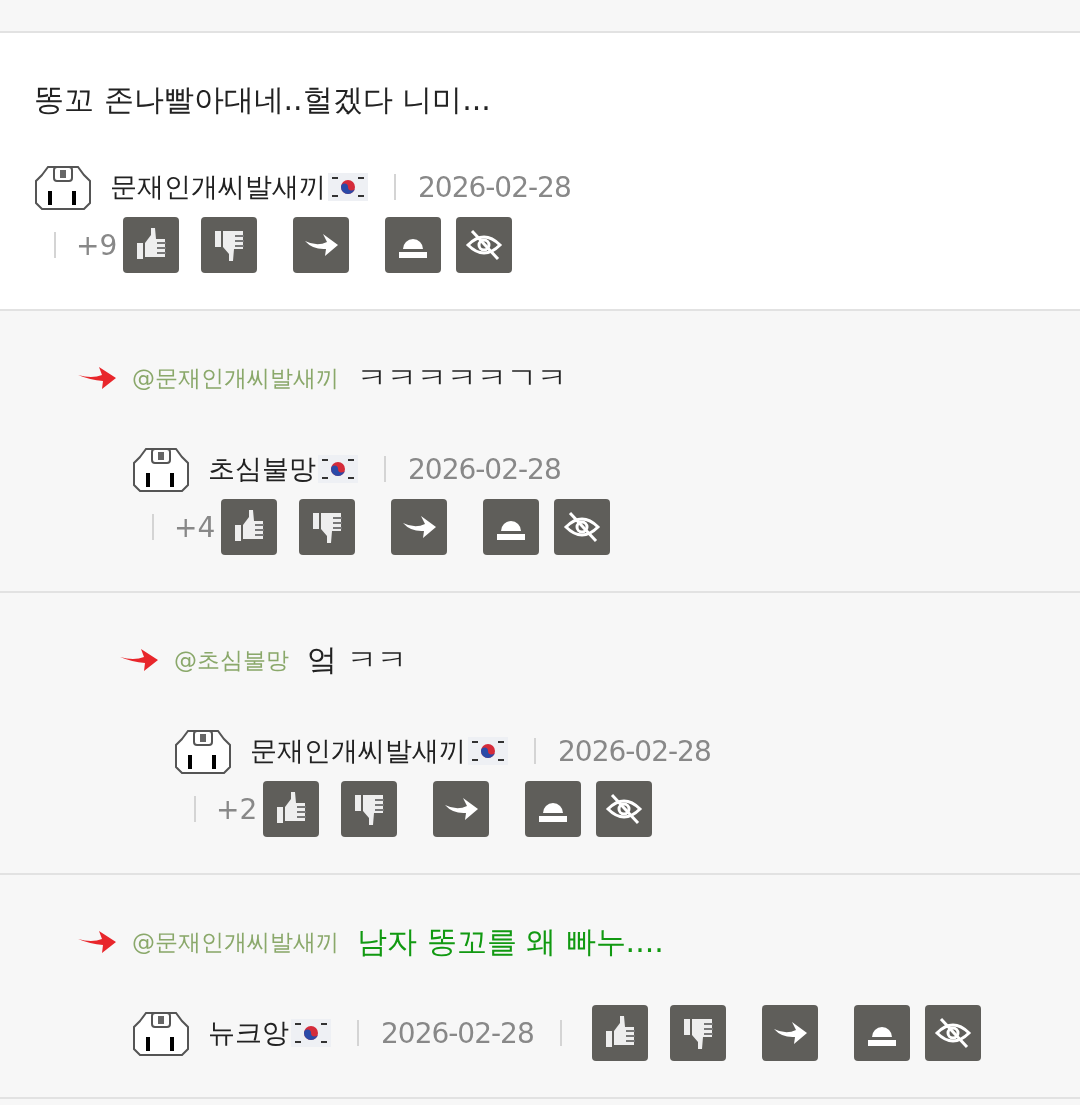  I want to click on comment-text: 엌 ㅋㅋ, so click(357, 659).